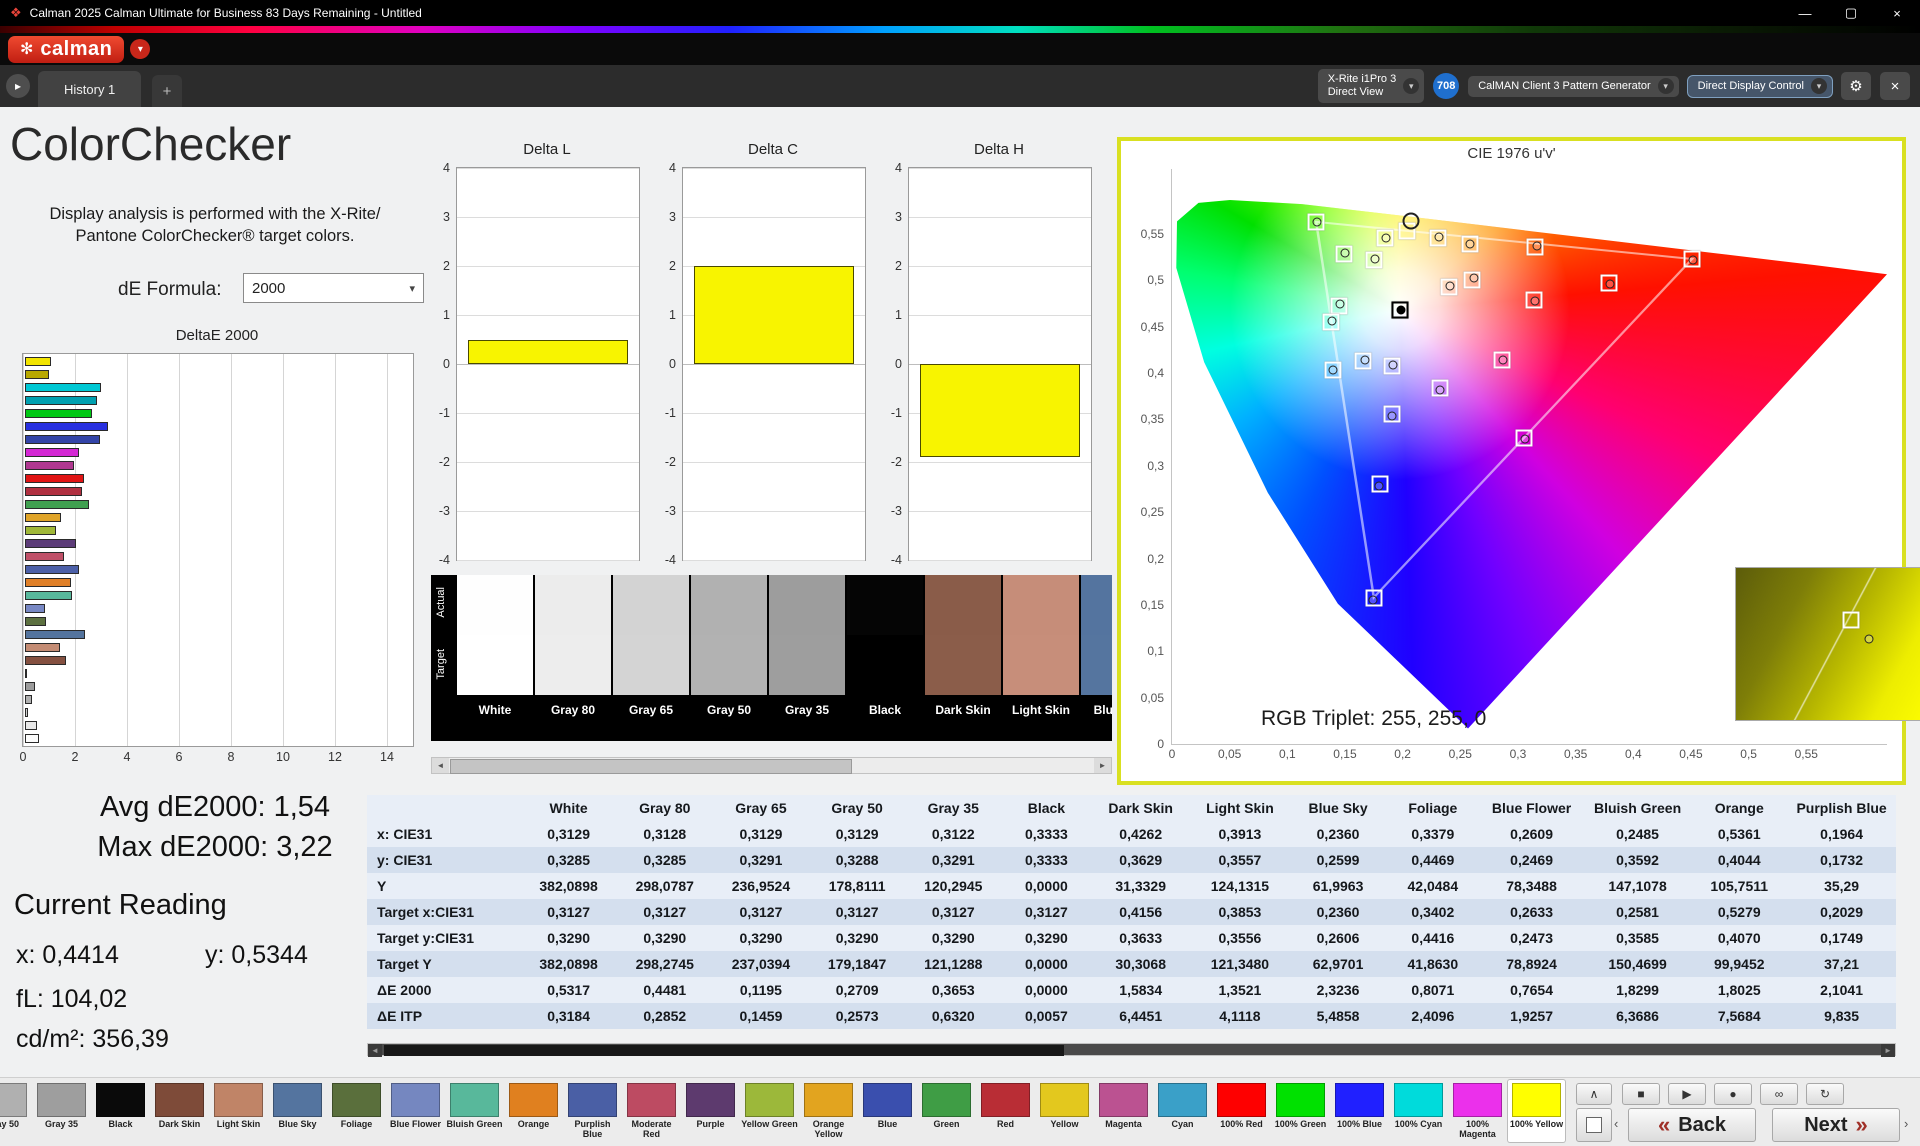 This screenshot has width=1920, height=1146. I want to click on table-cell: 0,3592, so click(1637, 860).